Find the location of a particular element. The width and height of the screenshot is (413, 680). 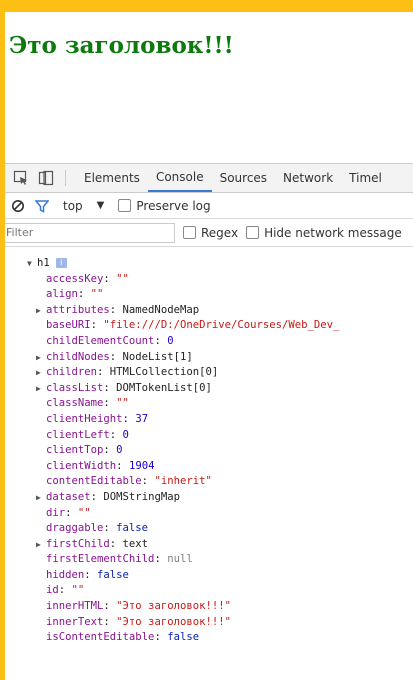

tree-property-row: innerText: "Это заголовок!!!" is located at coordinates (209, 623).